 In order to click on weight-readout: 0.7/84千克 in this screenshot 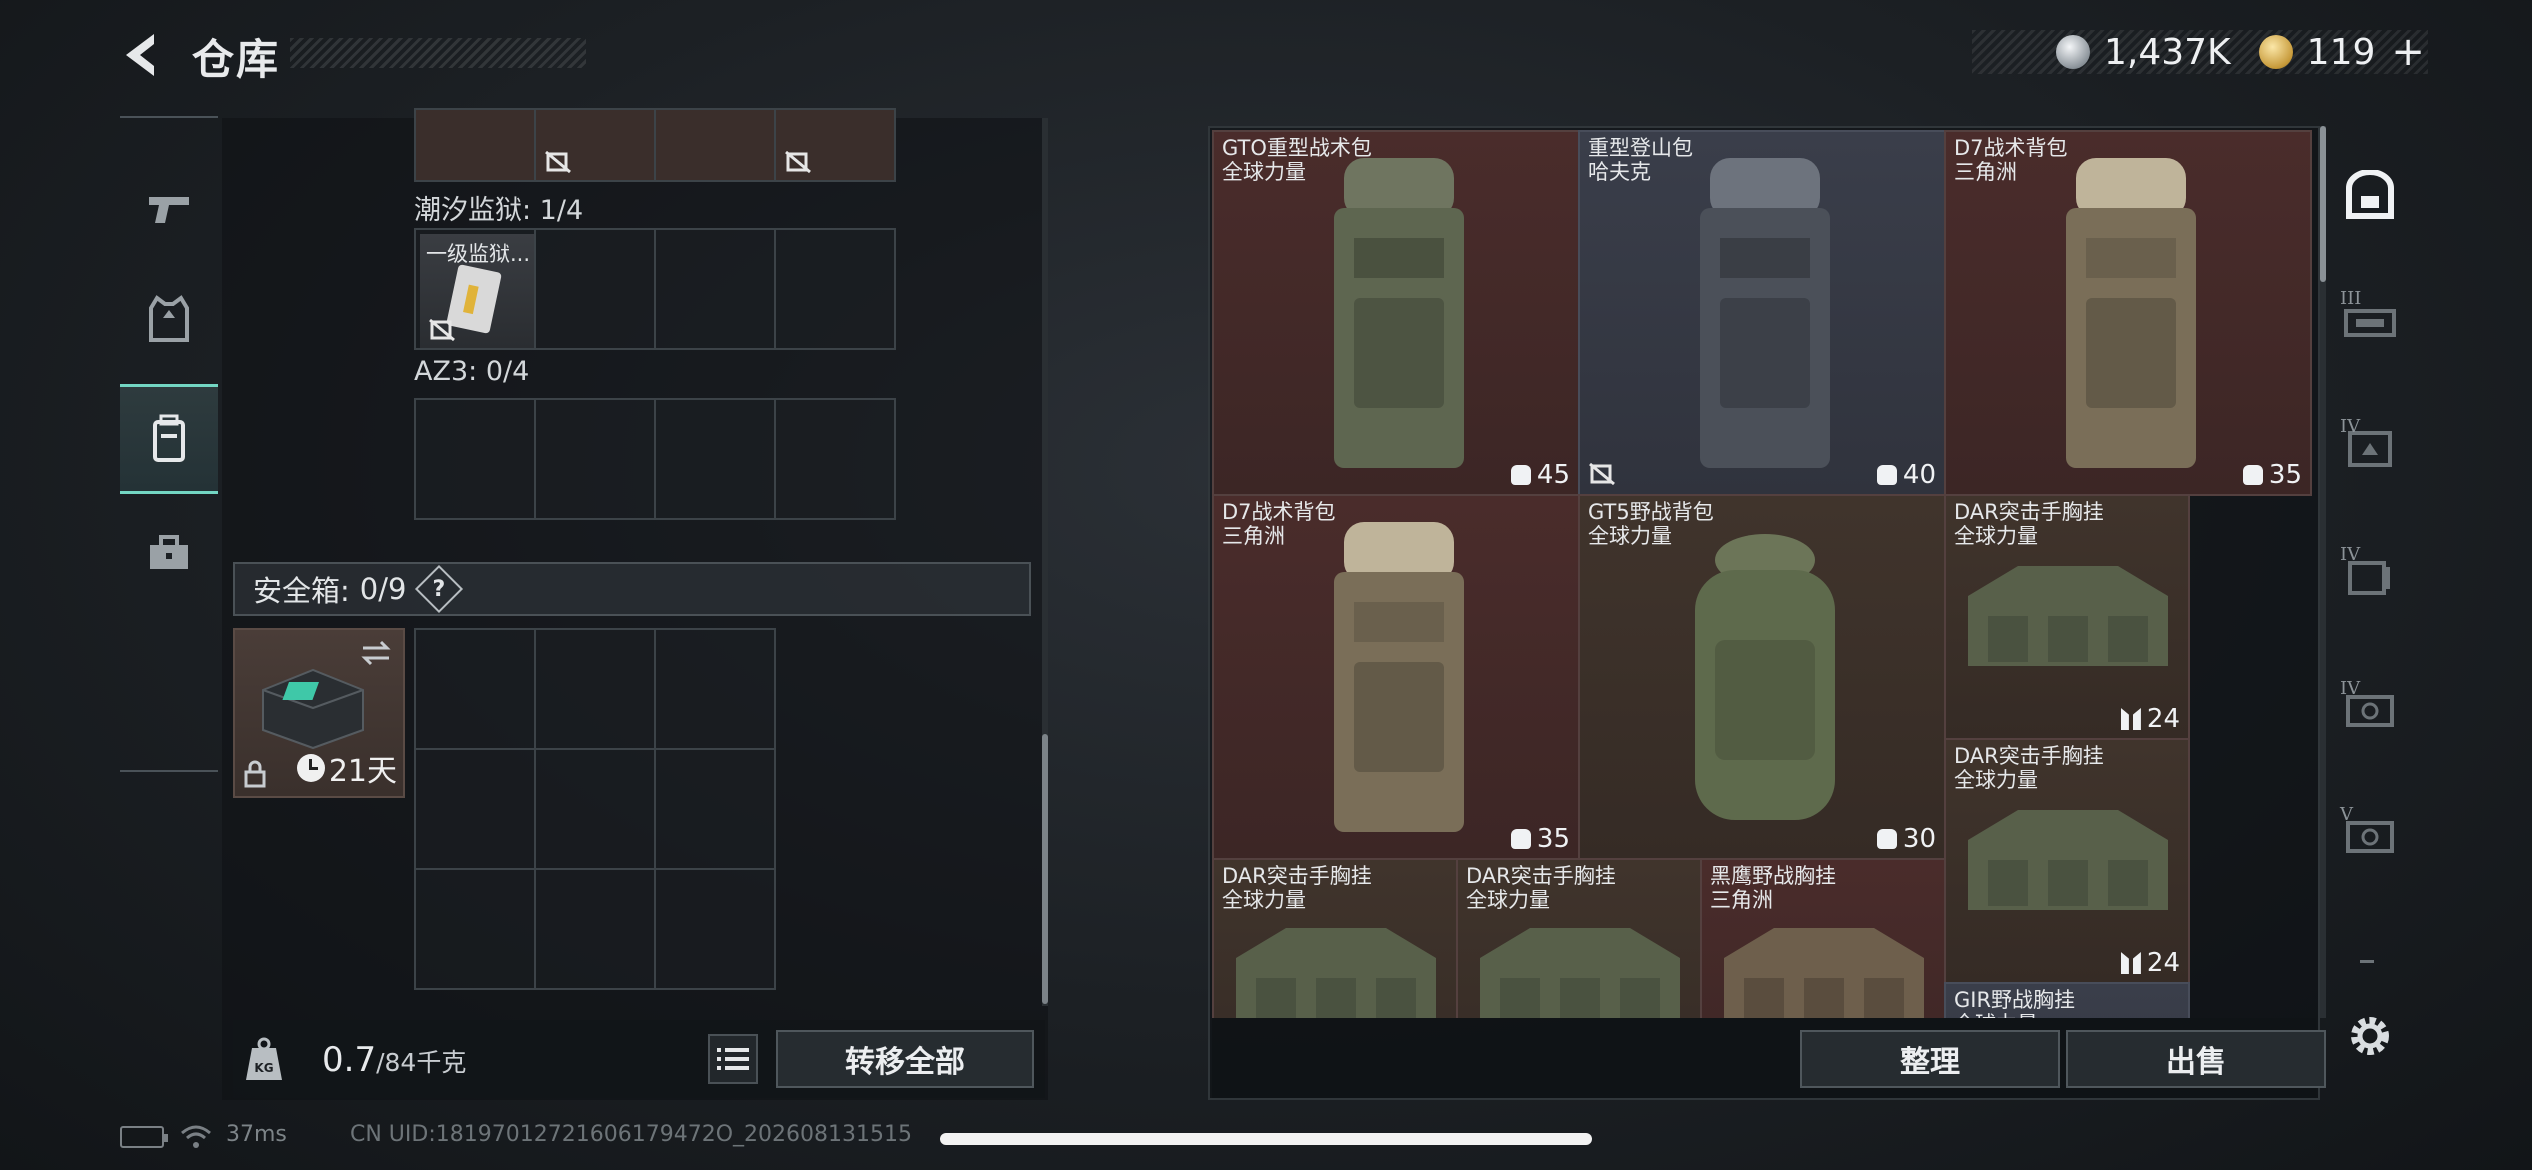, I will do `click(394, 1060)`.